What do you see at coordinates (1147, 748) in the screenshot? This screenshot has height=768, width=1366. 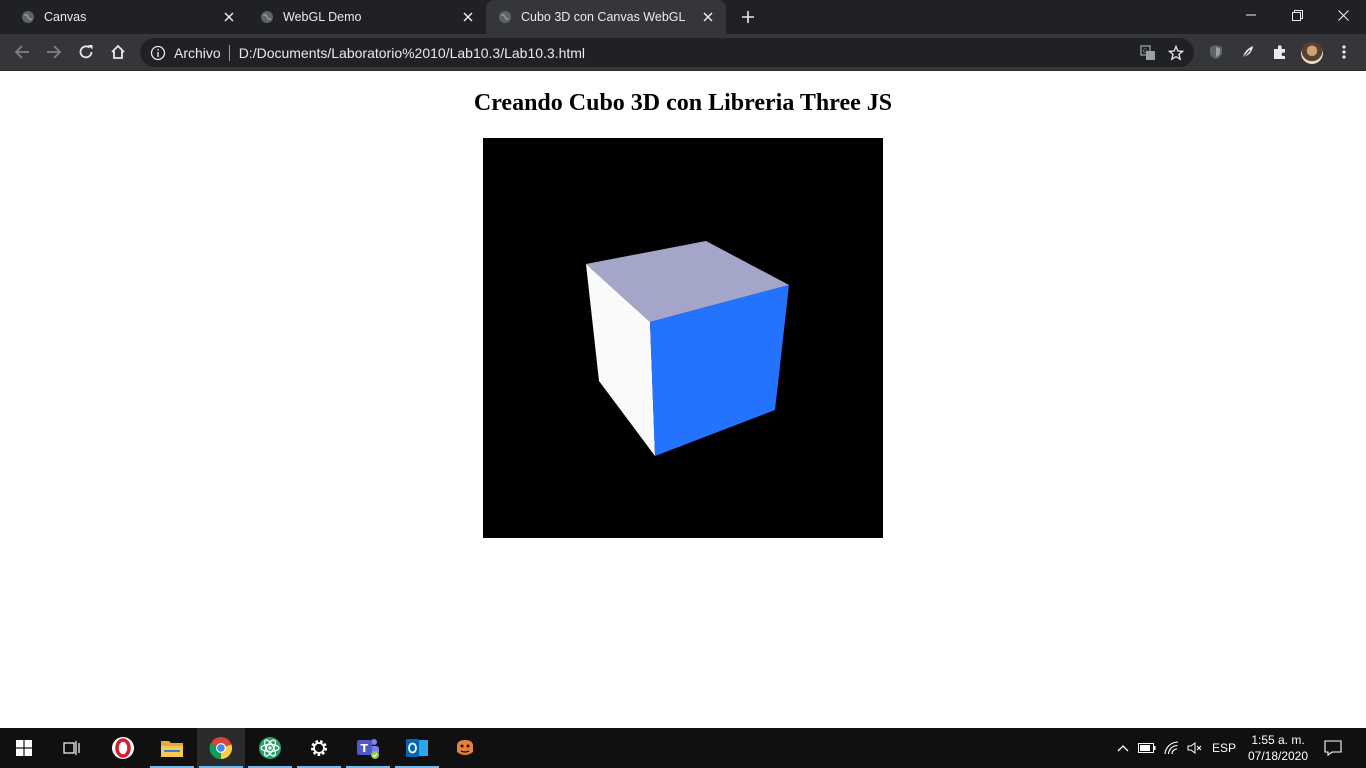 I see `battery-icon` at bounding box center [1147, 748].